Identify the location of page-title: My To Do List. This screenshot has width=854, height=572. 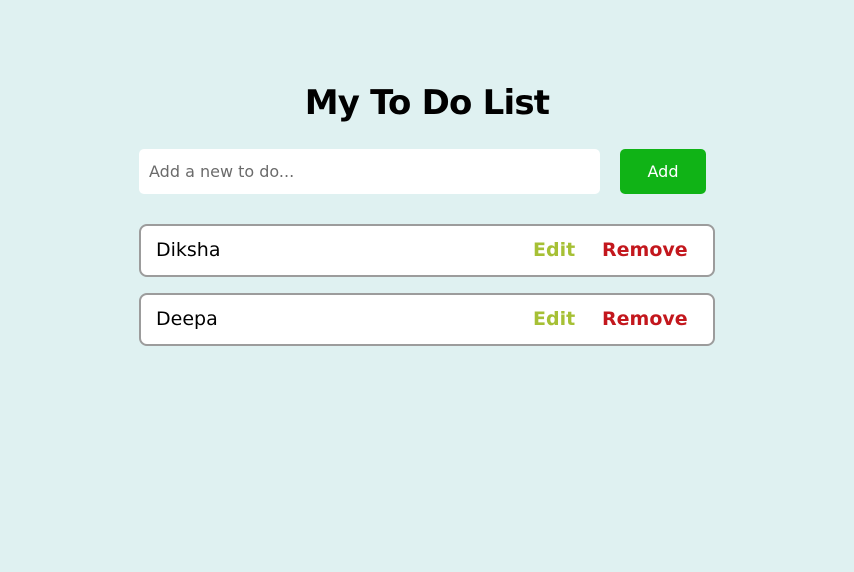
(427, 103).